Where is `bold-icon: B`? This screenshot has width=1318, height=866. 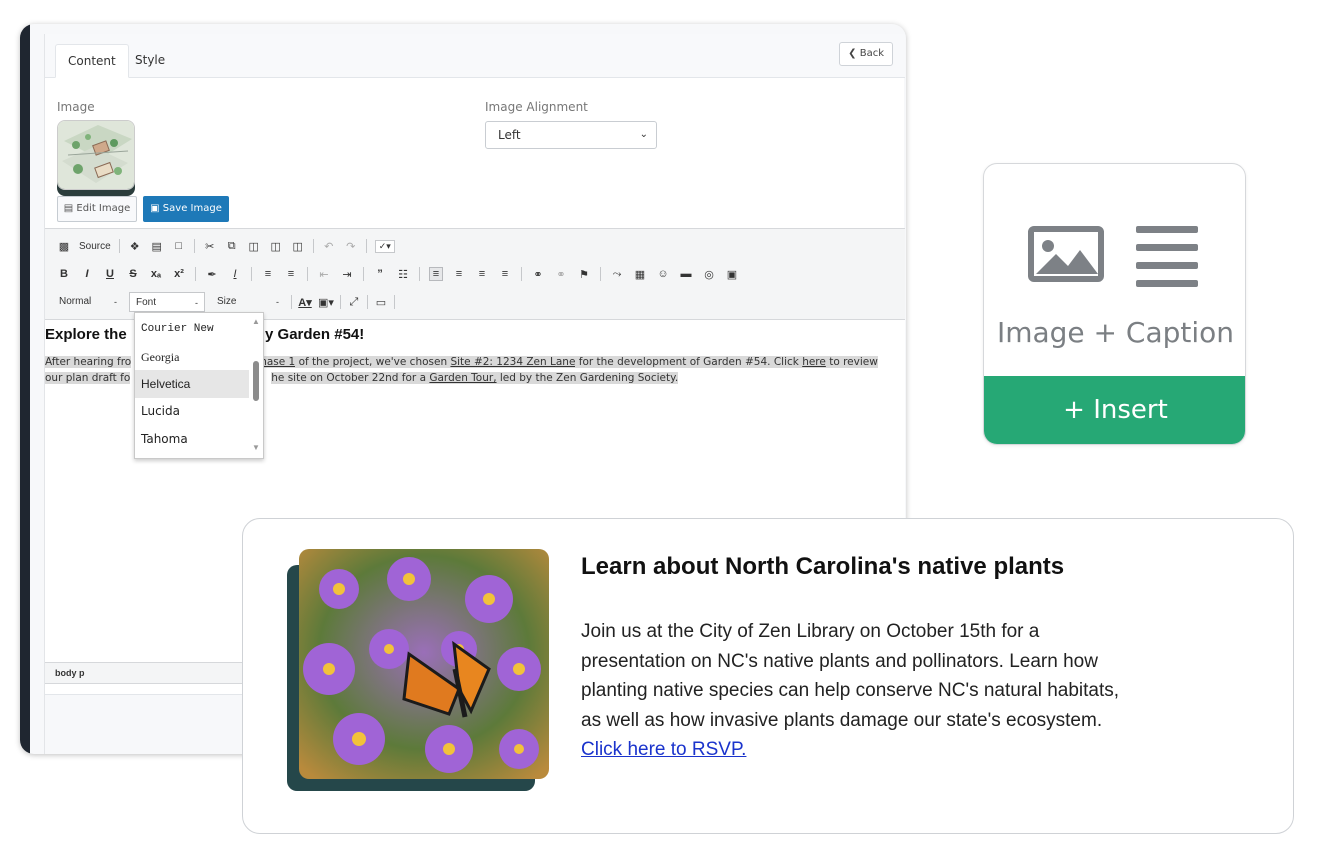 bold-icon: B is located at coordinates (64, 274).